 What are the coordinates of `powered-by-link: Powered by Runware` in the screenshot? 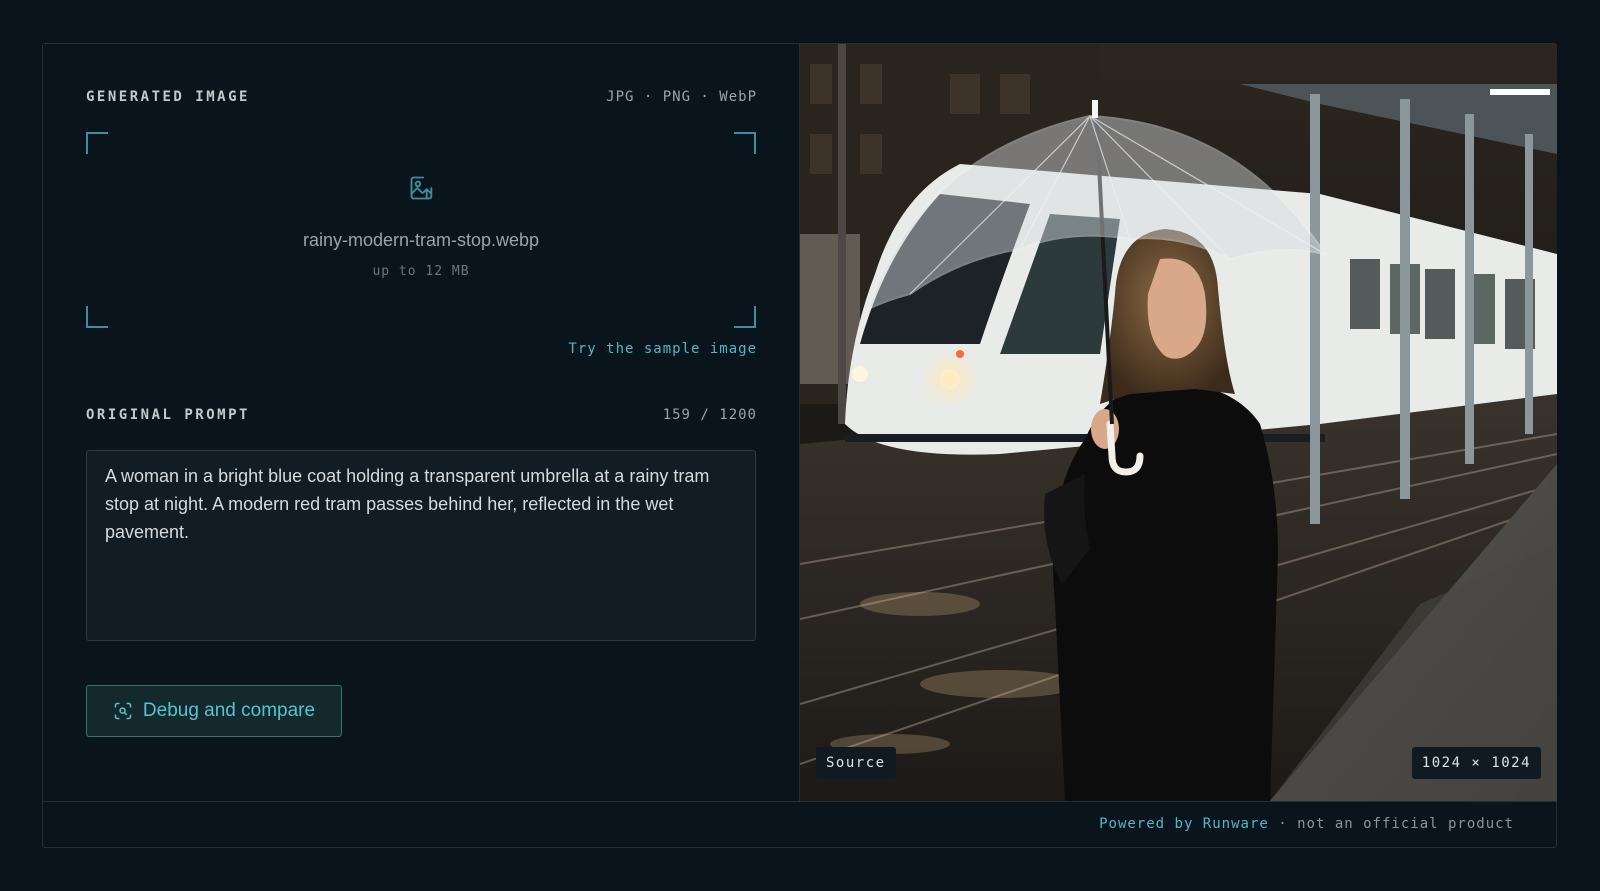 It's located at (1184, 824).